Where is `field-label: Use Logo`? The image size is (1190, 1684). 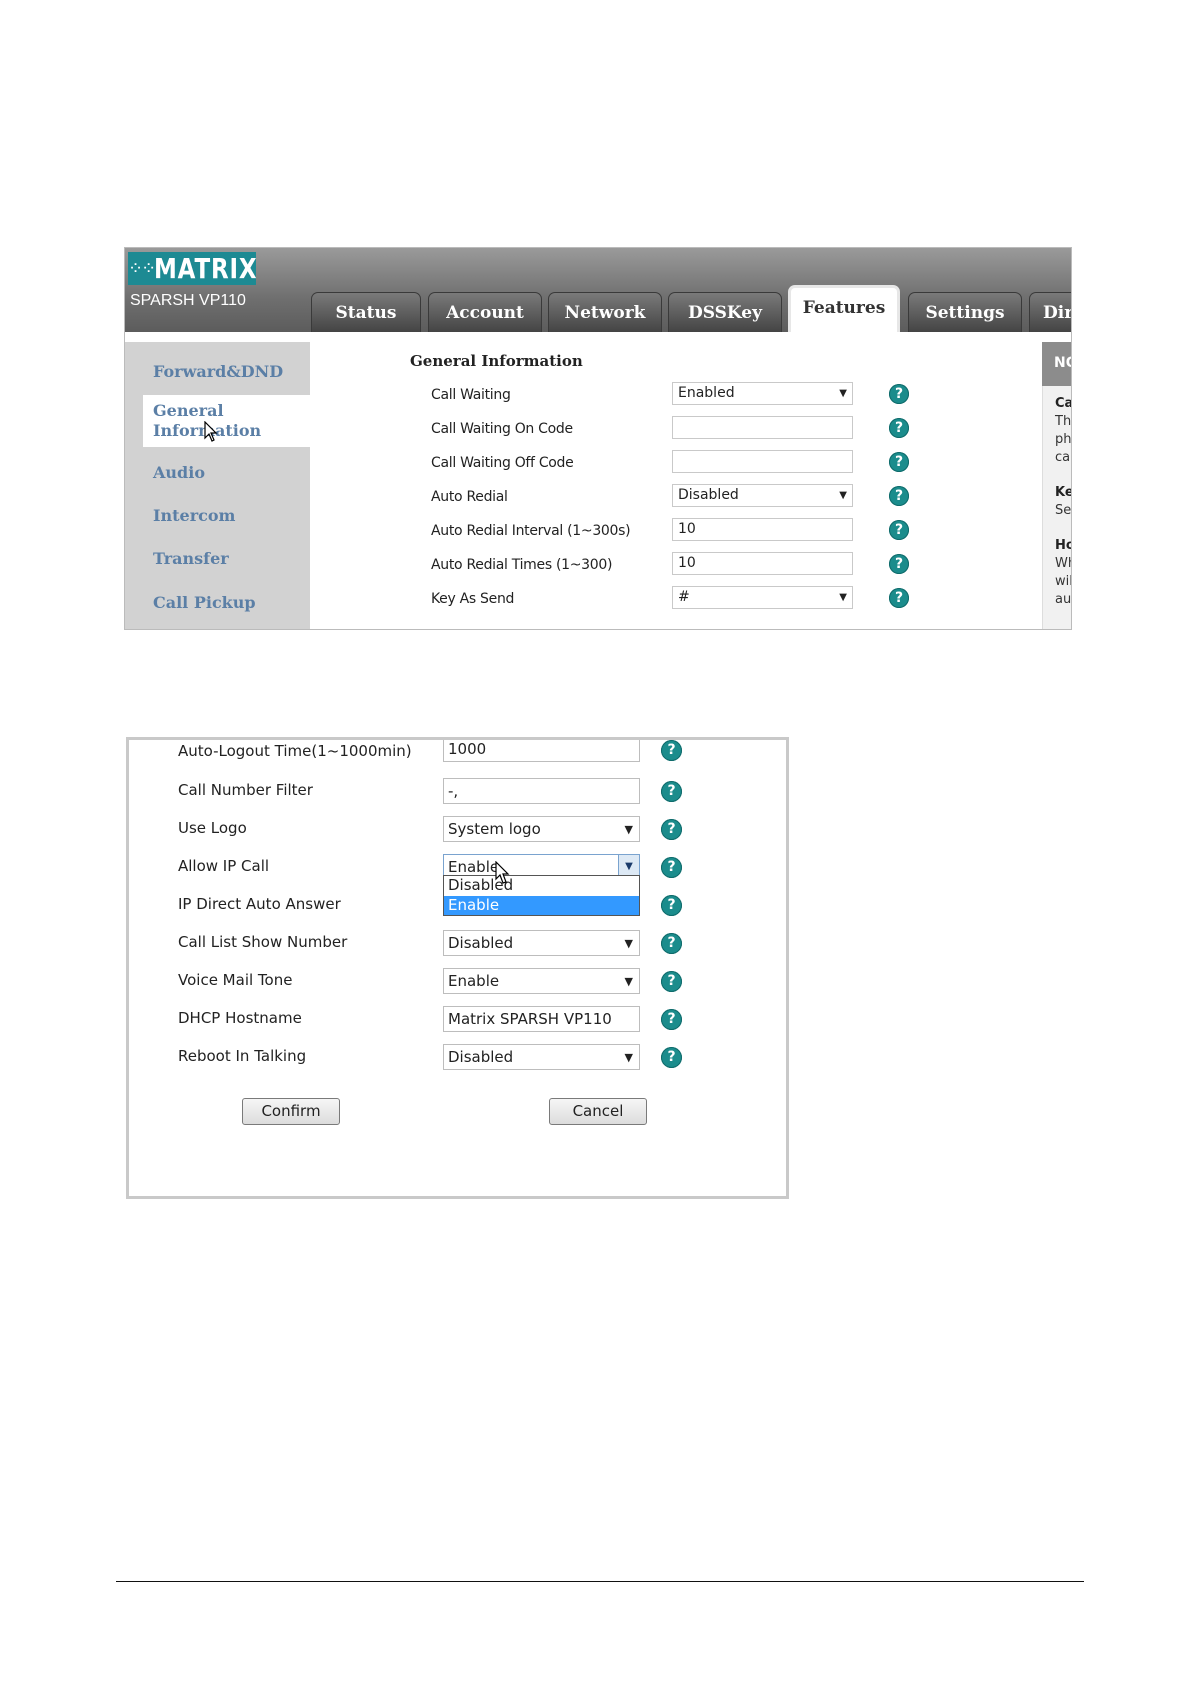
field-label: Use Logo is located at coordinates (212, 828).